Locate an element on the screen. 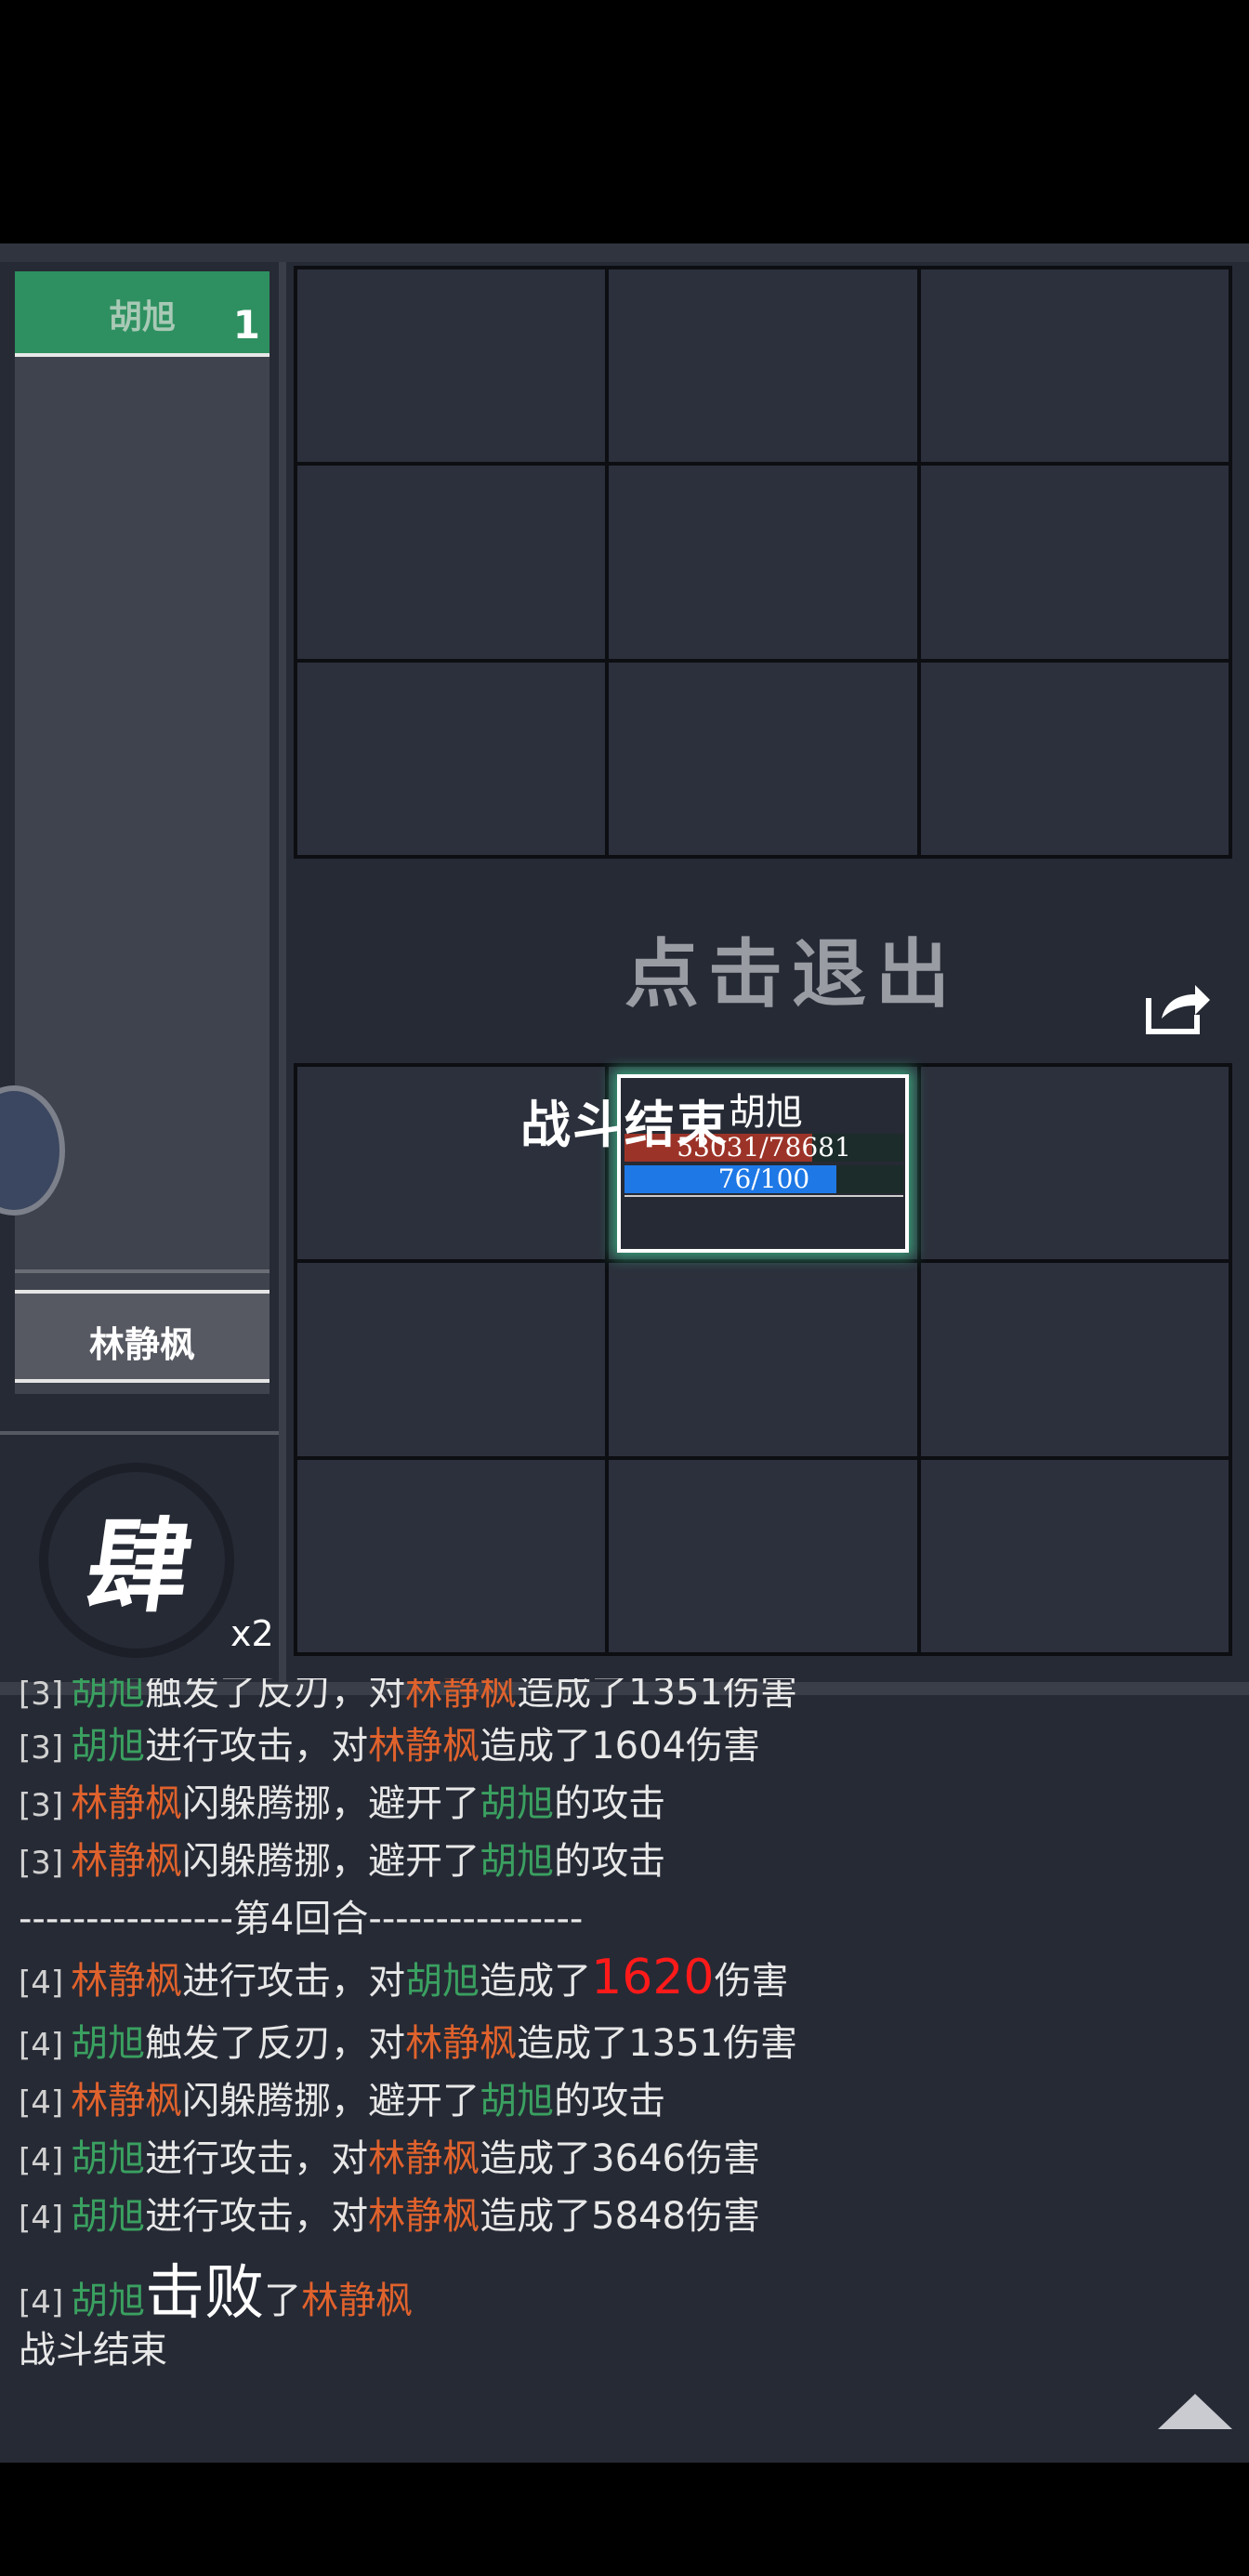  mp-bar: 76/100 is located at coordinates (763, 1179).